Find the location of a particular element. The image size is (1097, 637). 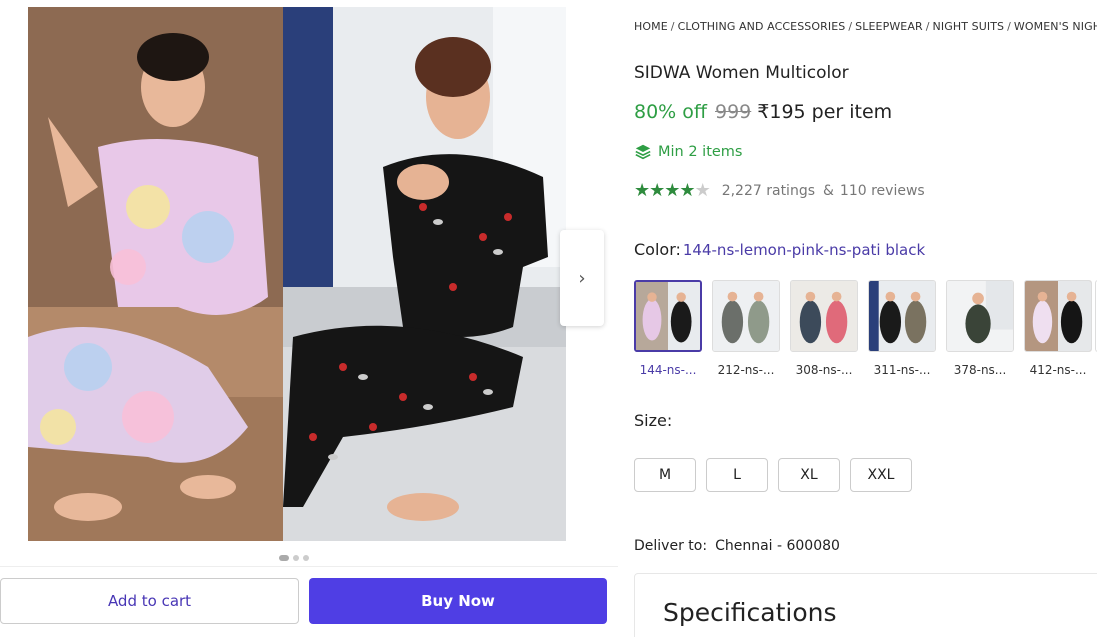

size-option-xl: XL is located at coordinates (809, 475).